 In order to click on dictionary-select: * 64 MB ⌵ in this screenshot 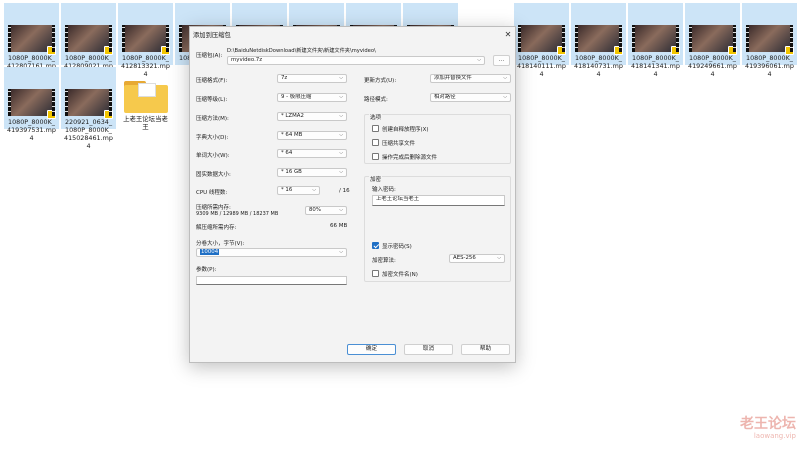, I will do `click(312, 135)`.